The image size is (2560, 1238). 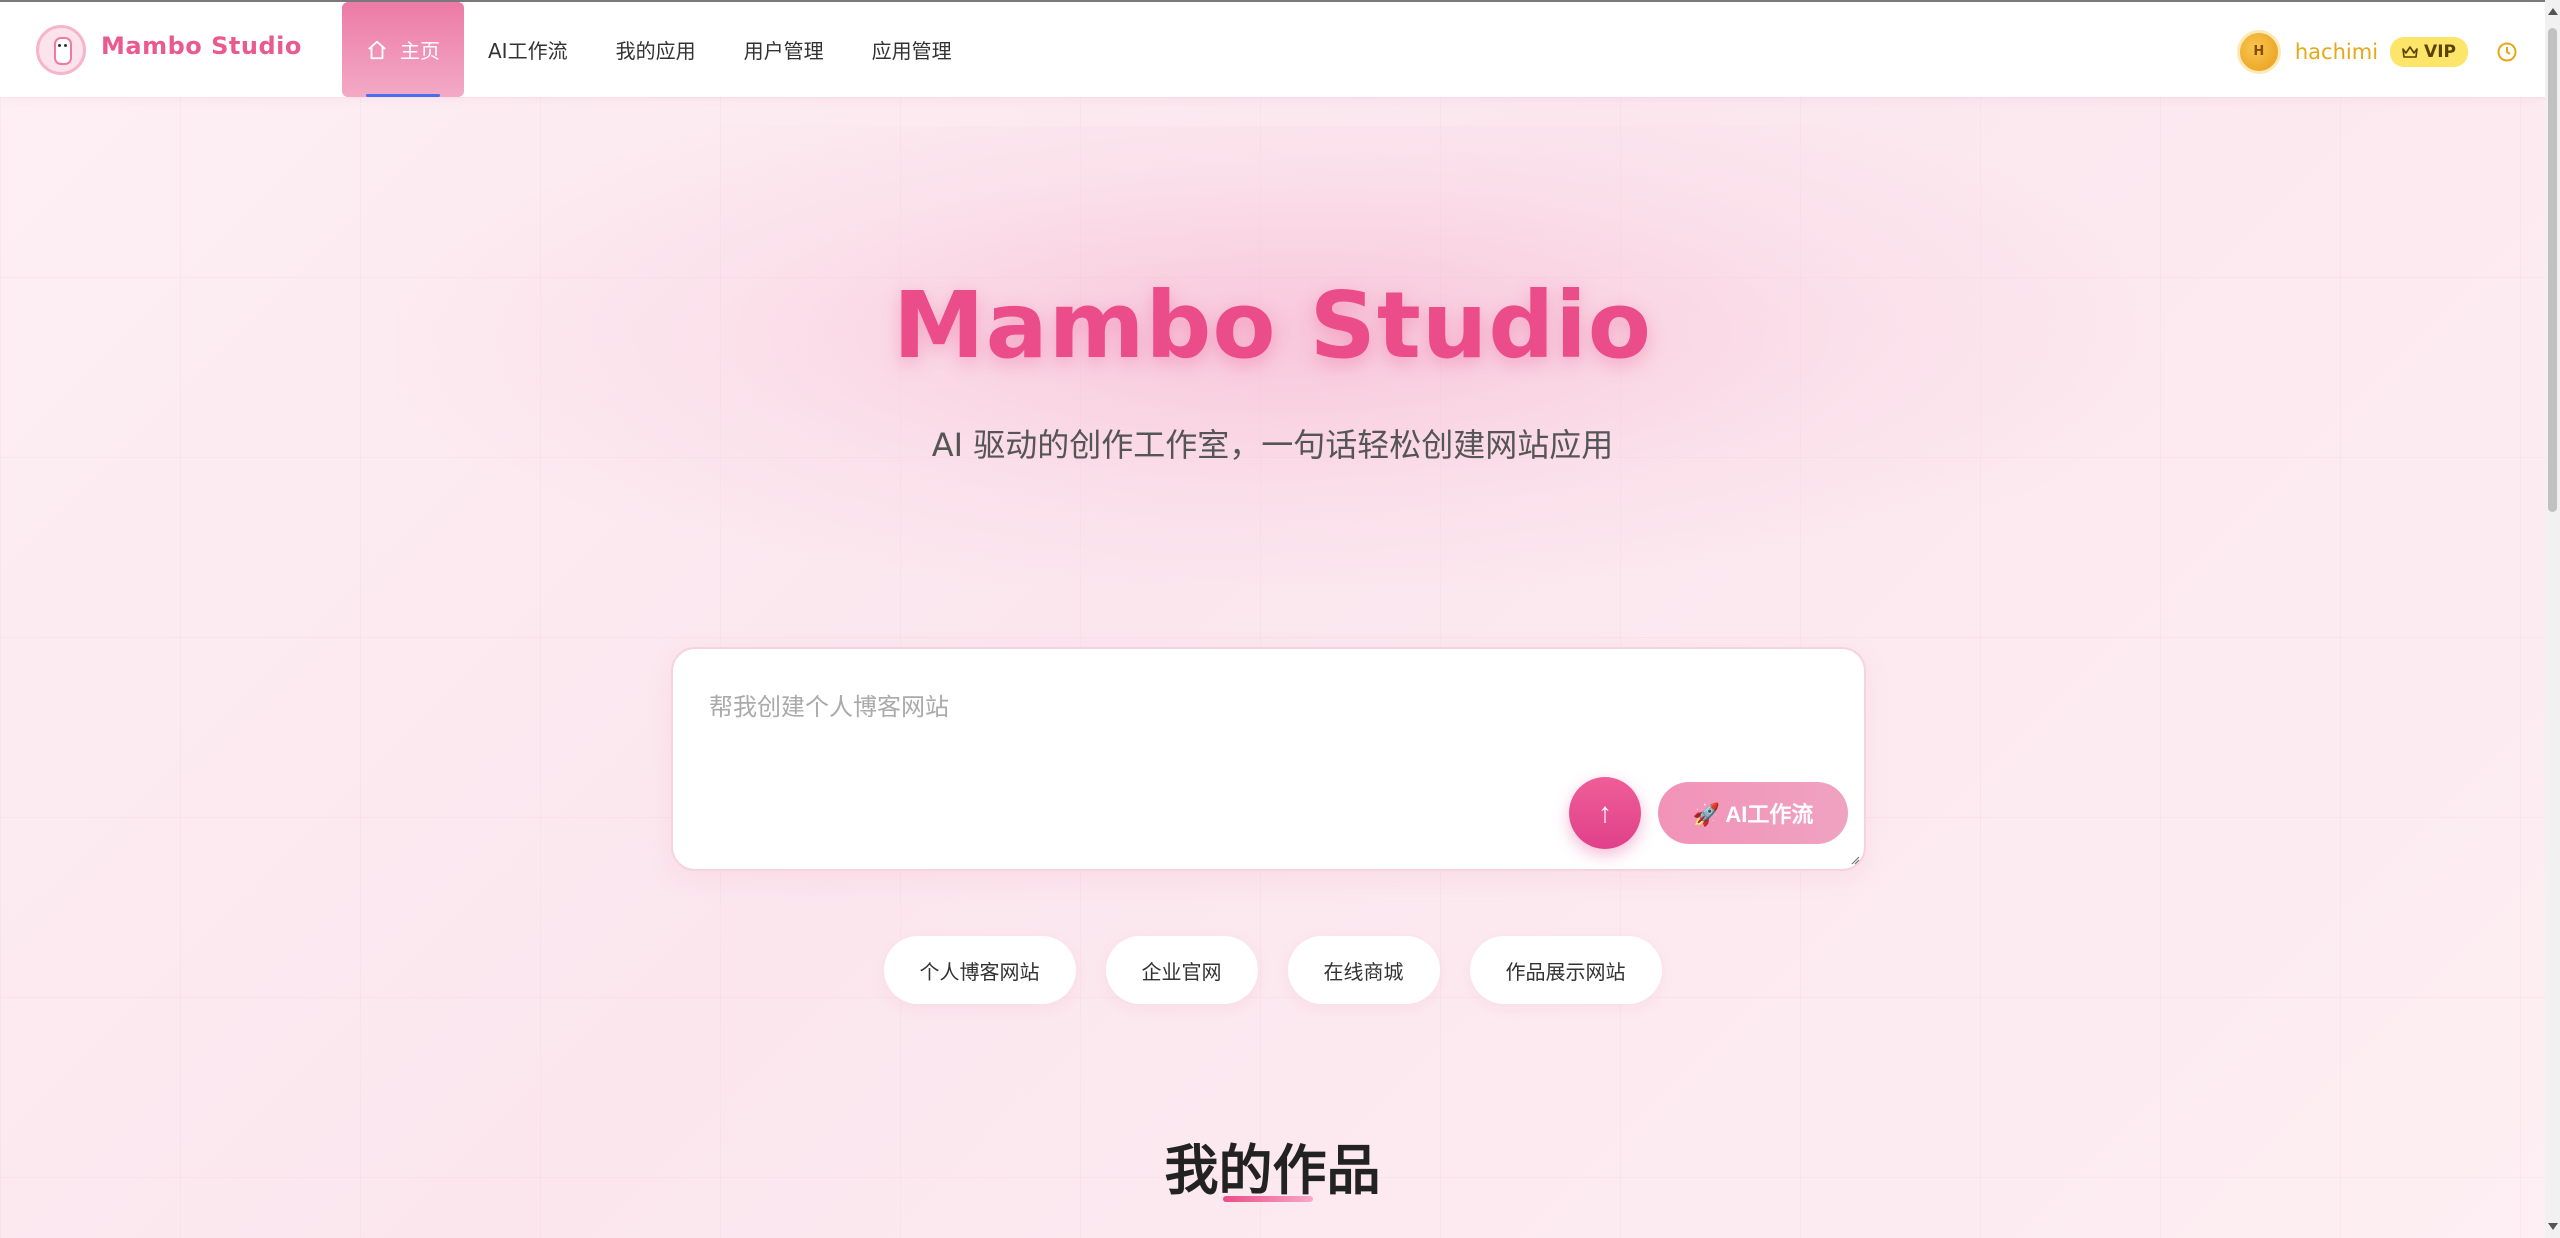 What do you see at coordinates (2258, 51) in the screenshot?
I see `avatar: H` at bounding box center [2258, 51].